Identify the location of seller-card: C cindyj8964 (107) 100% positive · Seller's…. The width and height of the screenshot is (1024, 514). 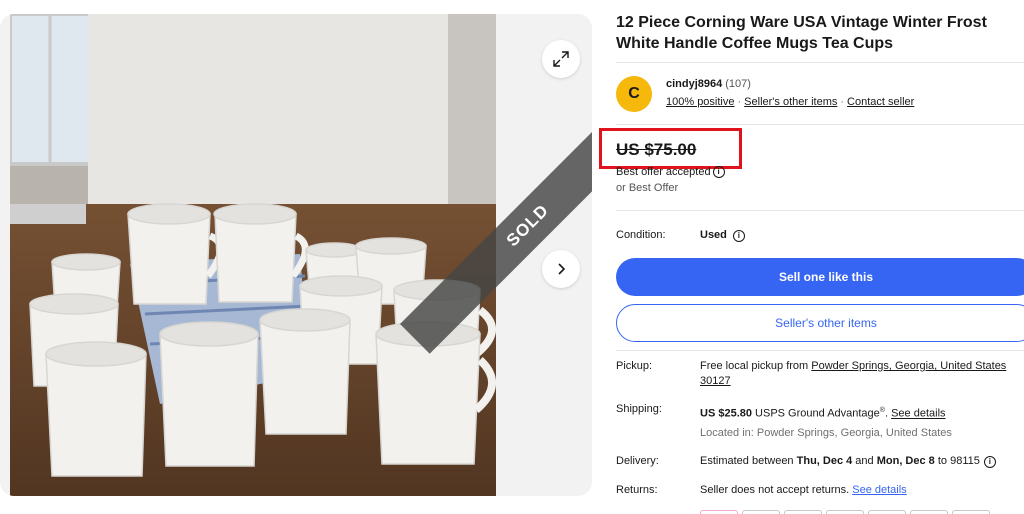
(820, 96).